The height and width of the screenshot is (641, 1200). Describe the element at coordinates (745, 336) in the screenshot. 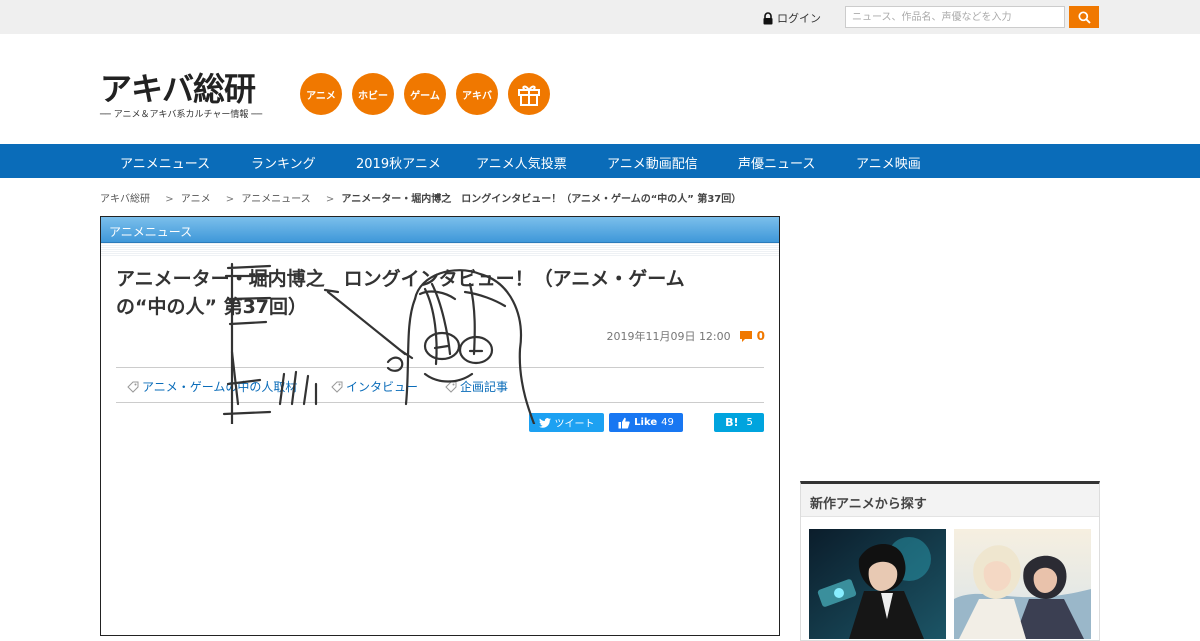

I see `comment-icon` at that location.